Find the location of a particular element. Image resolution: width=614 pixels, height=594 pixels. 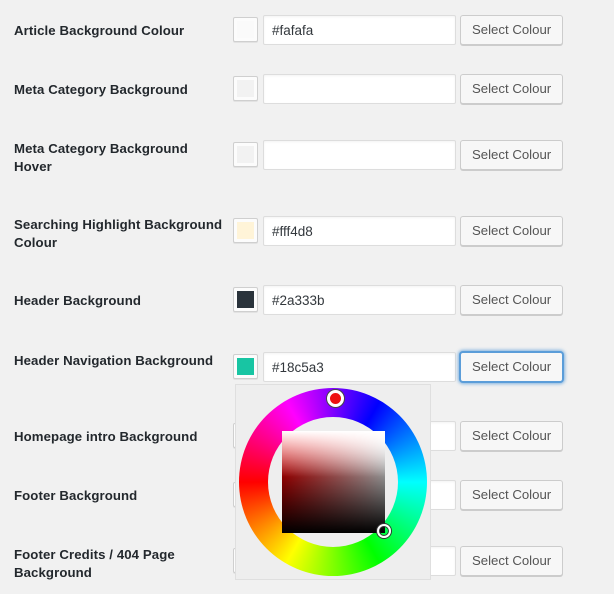

row-label: Meta Category Background Hover is located at coordinates (101, 157).